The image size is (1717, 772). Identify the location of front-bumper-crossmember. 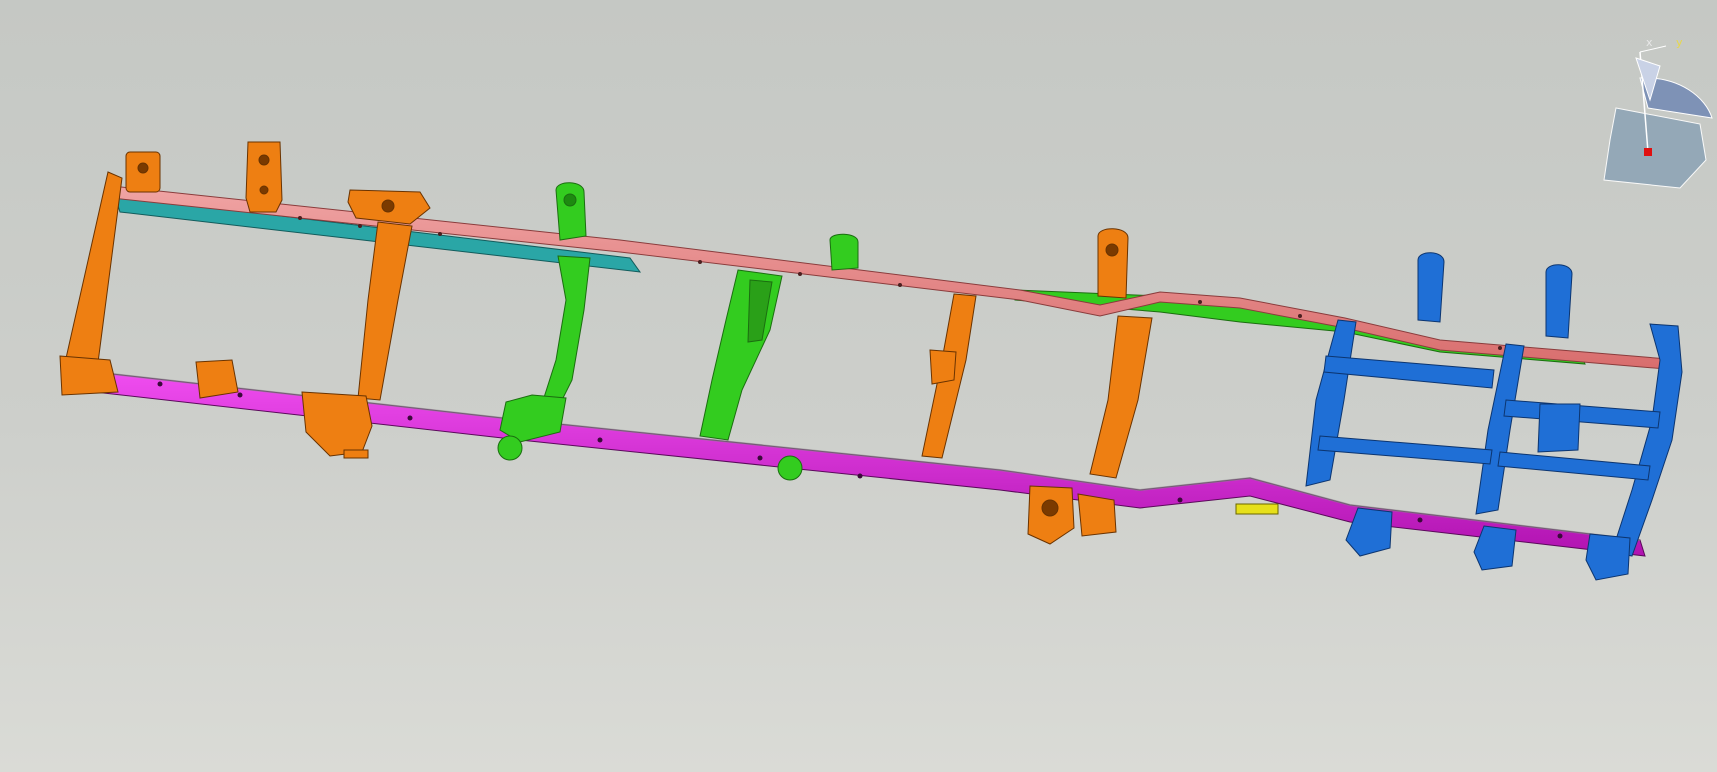
(110, 273).